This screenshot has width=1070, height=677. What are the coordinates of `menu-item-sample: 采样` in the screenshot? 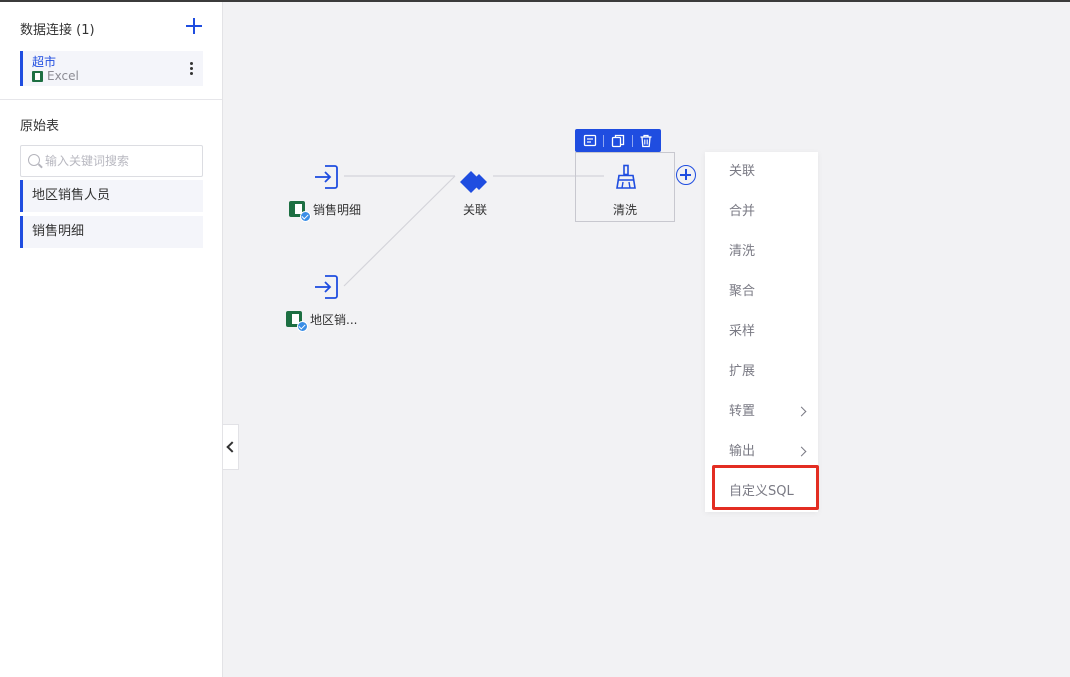 It's located at (761, 332).